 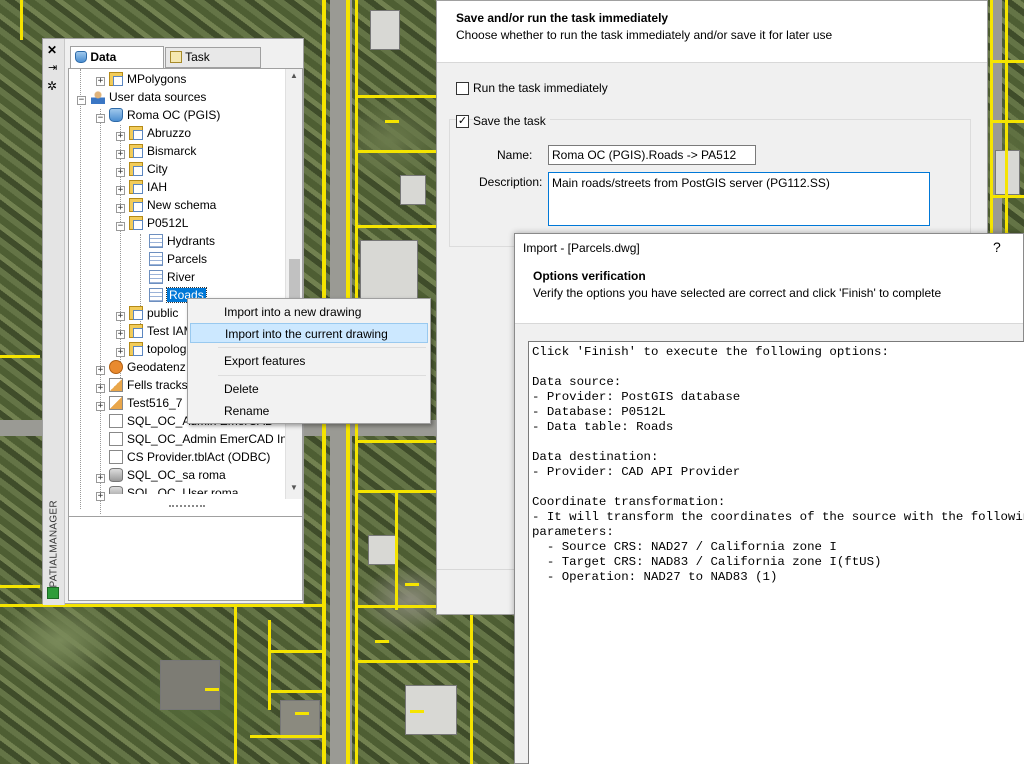 What do you see at coordinates (157, 349) in the screenshot?
I see `tree-item-topology: topolog` at bounding box center [157, 349].